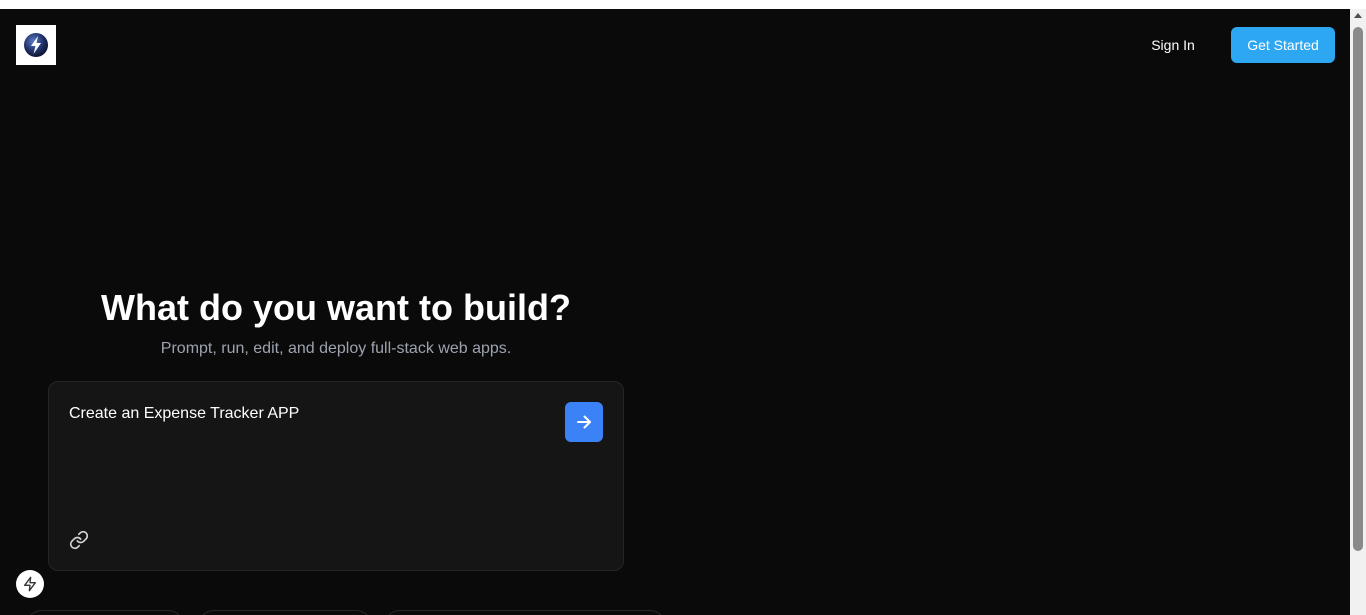  I want to click on sign-in-button: Sign In, so click(1173, 45).